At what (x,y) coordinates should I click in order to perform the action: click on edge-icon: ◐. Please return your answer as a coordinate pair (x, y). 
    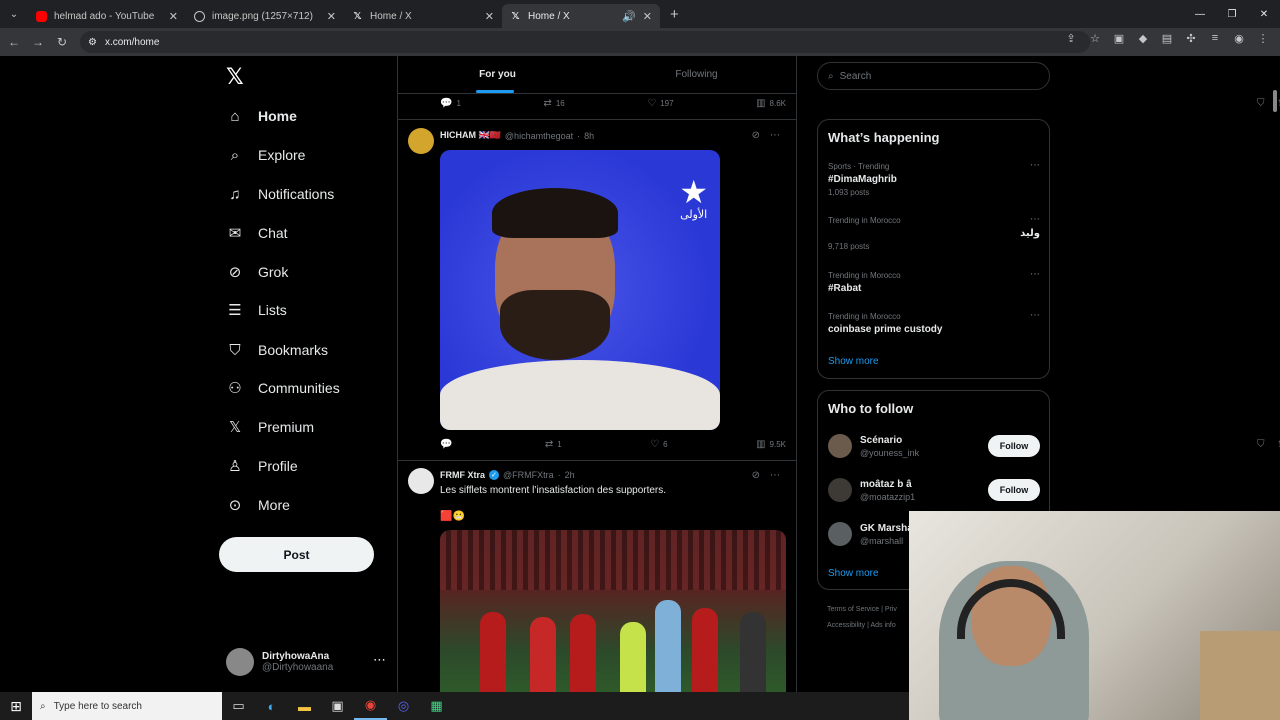
    Looking at the image, I should click on (271, 706).